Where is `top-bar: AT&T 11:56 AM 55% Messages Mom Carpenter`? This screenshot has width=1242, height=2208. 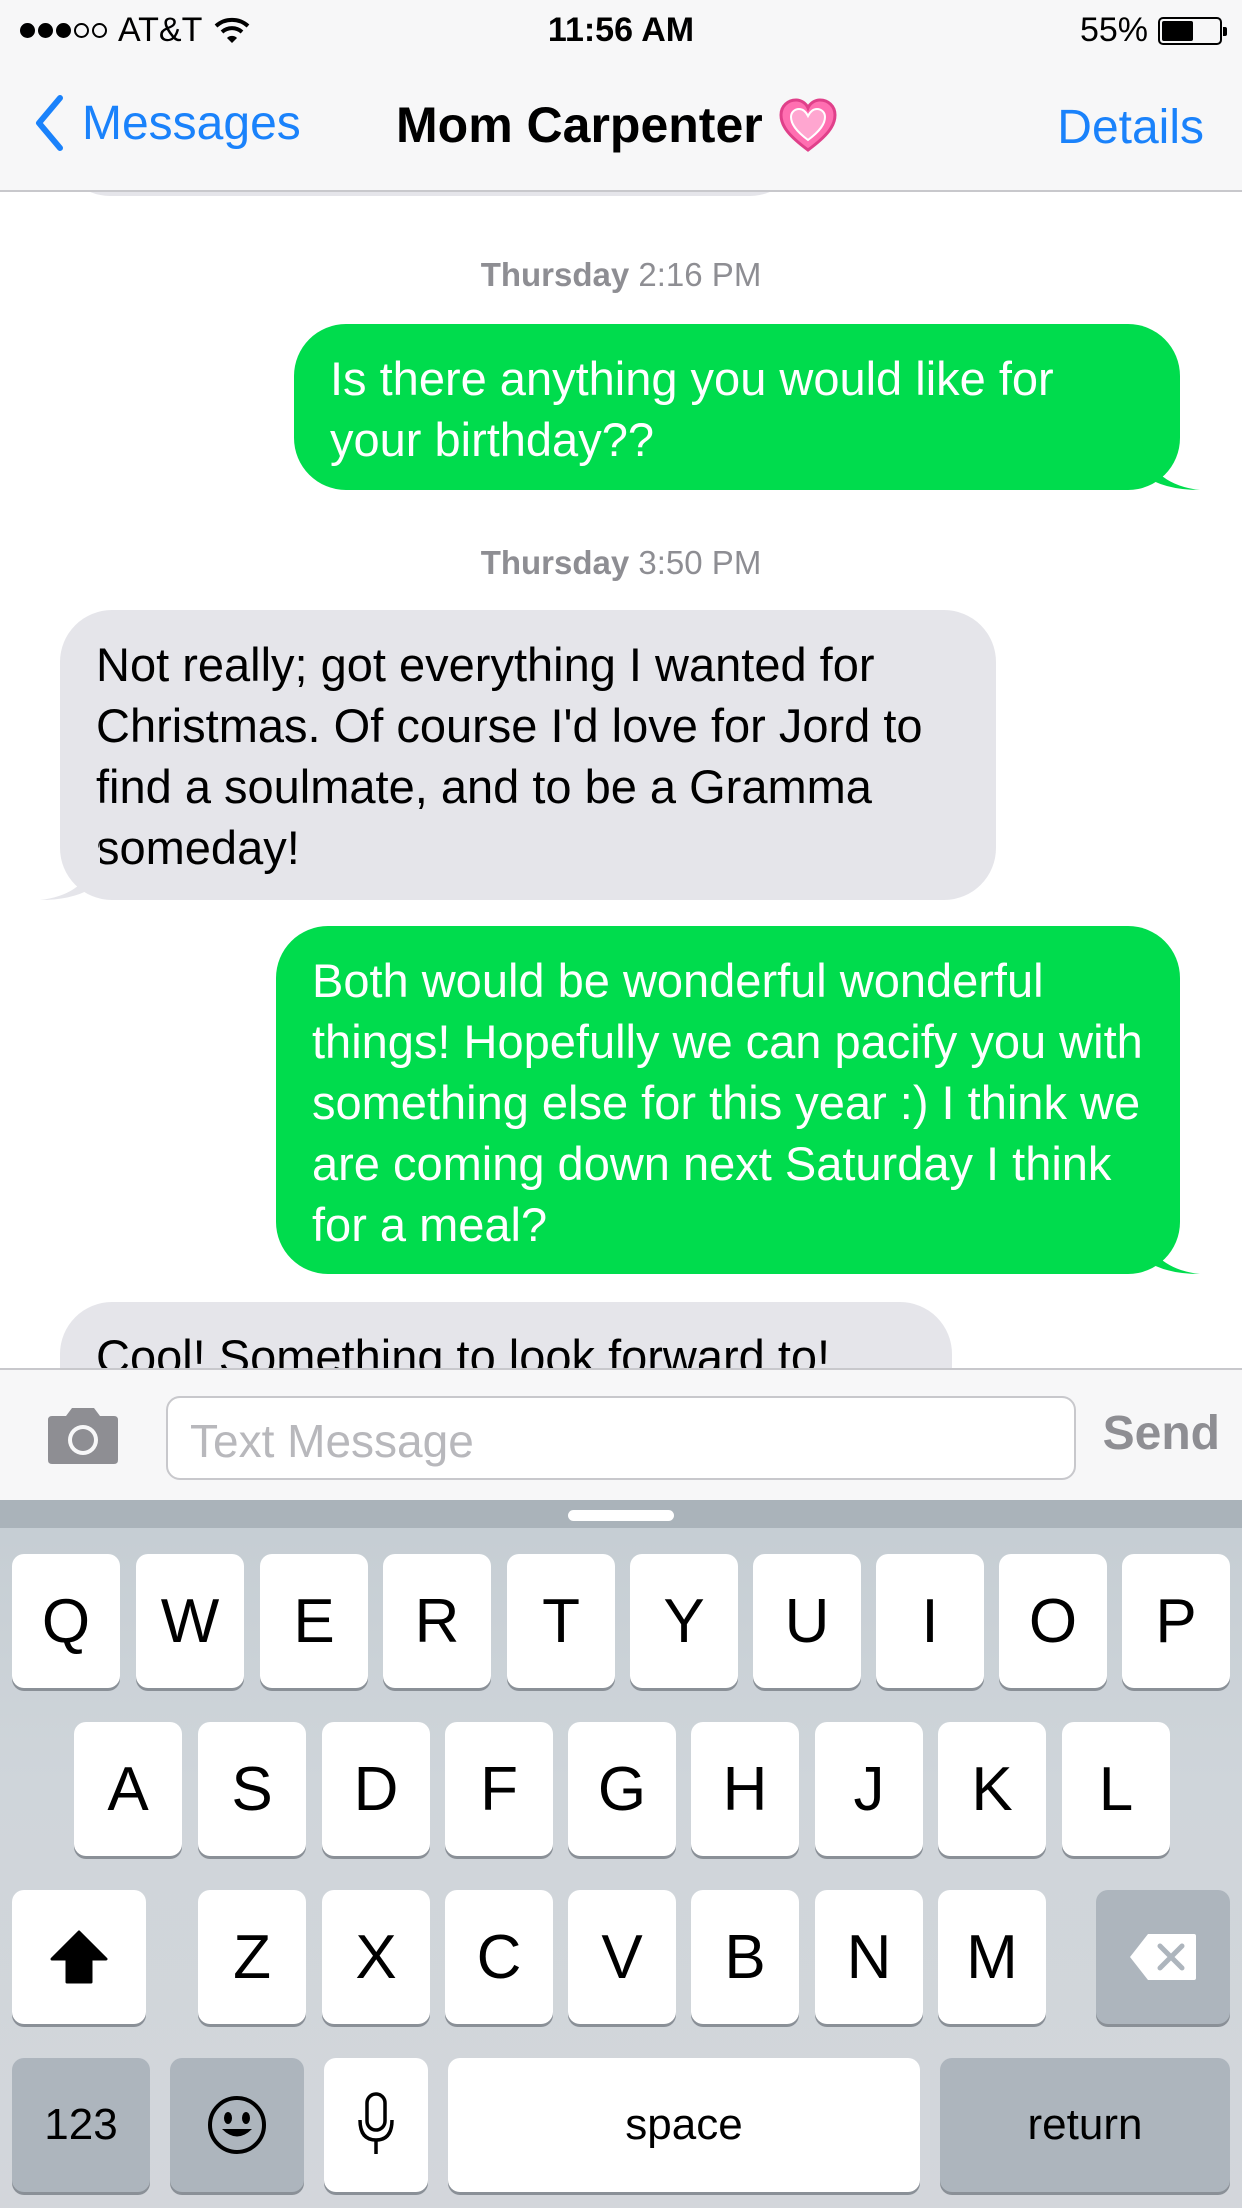
top-bar: AT&T 11:56 AM 55% Messages Mom Carpenter is located at coordinates (621, 96).